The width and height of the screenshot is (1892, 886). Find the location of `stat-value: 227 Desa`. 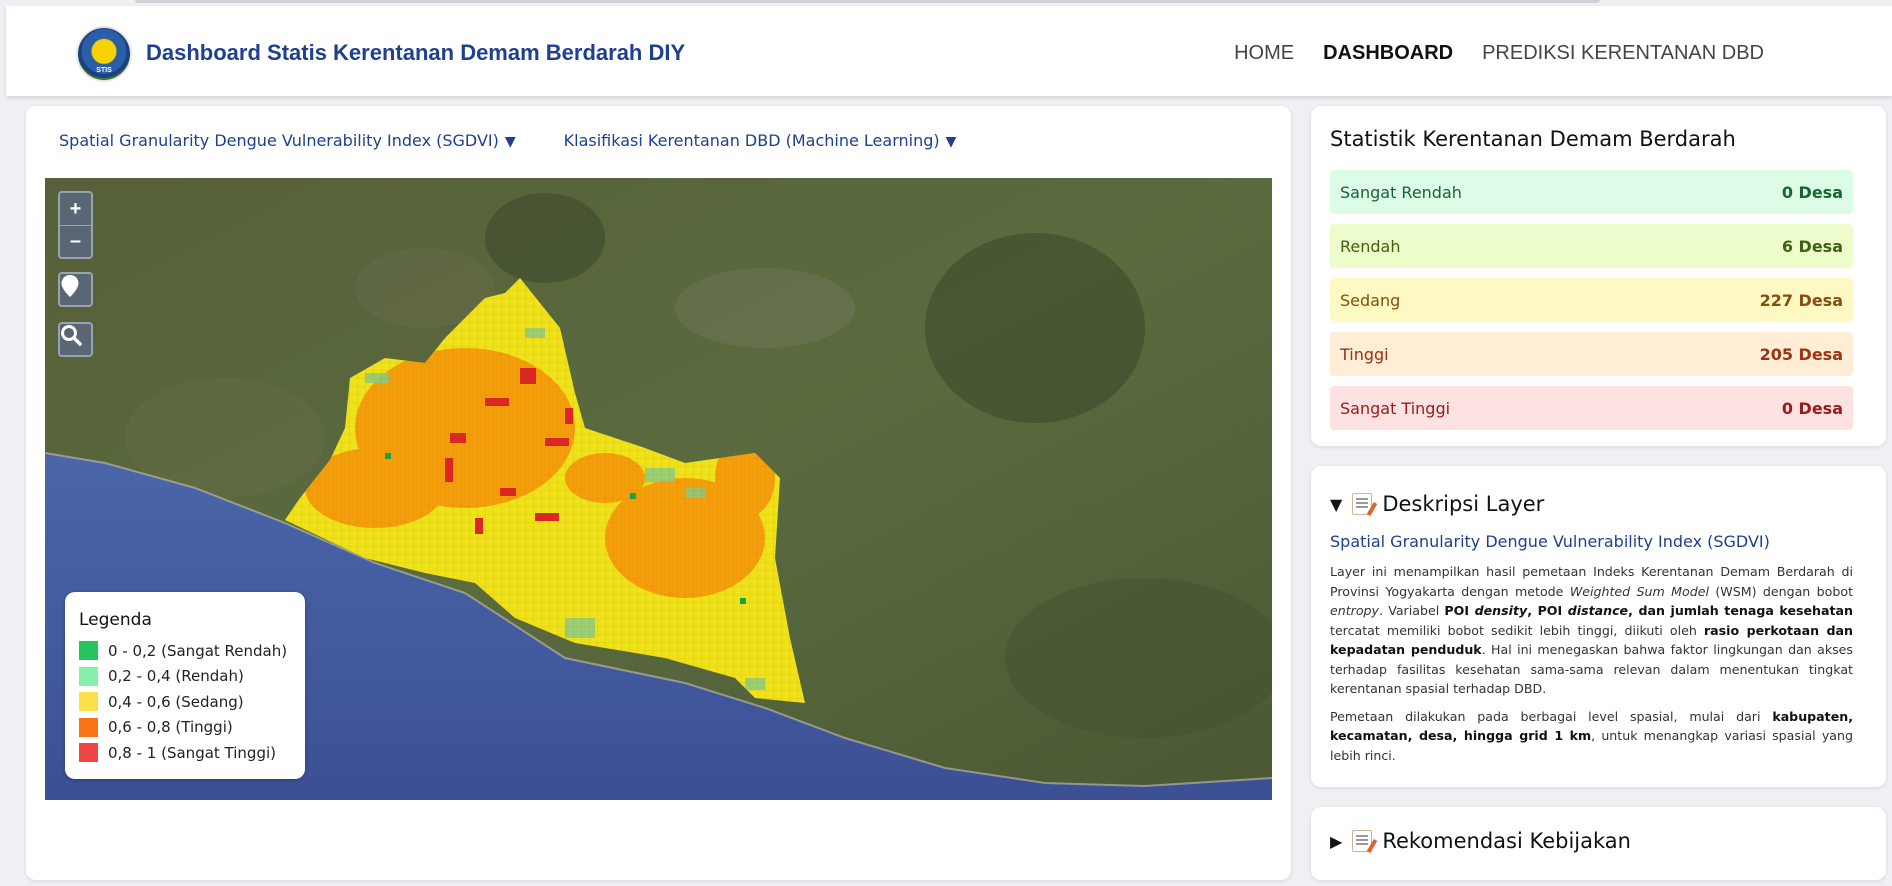

stat-value: 227 Desa is located at coordinates (1801, 300).